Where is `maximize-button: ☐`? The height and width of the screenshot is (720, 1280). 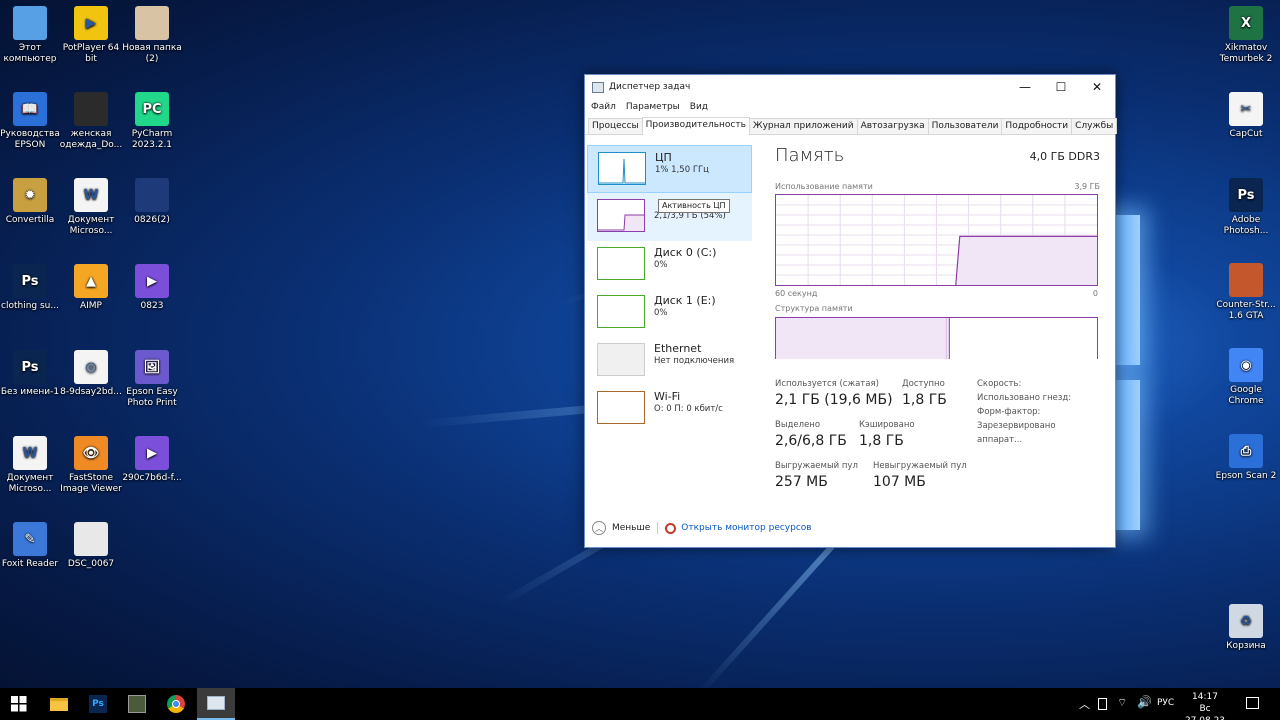 maximize-button: ☐ is located at coordinates (1061, 87).